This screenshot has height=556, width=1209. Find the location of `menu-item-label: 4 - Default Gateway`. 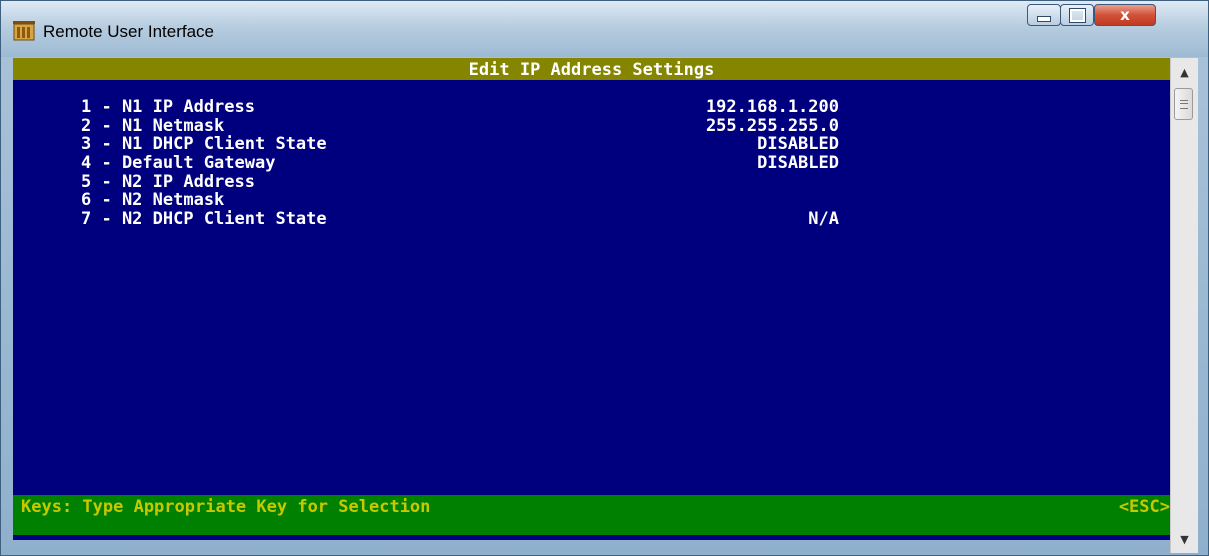

menu-item-label: 4 - Default Gateway is located at coordinates (178, 163).